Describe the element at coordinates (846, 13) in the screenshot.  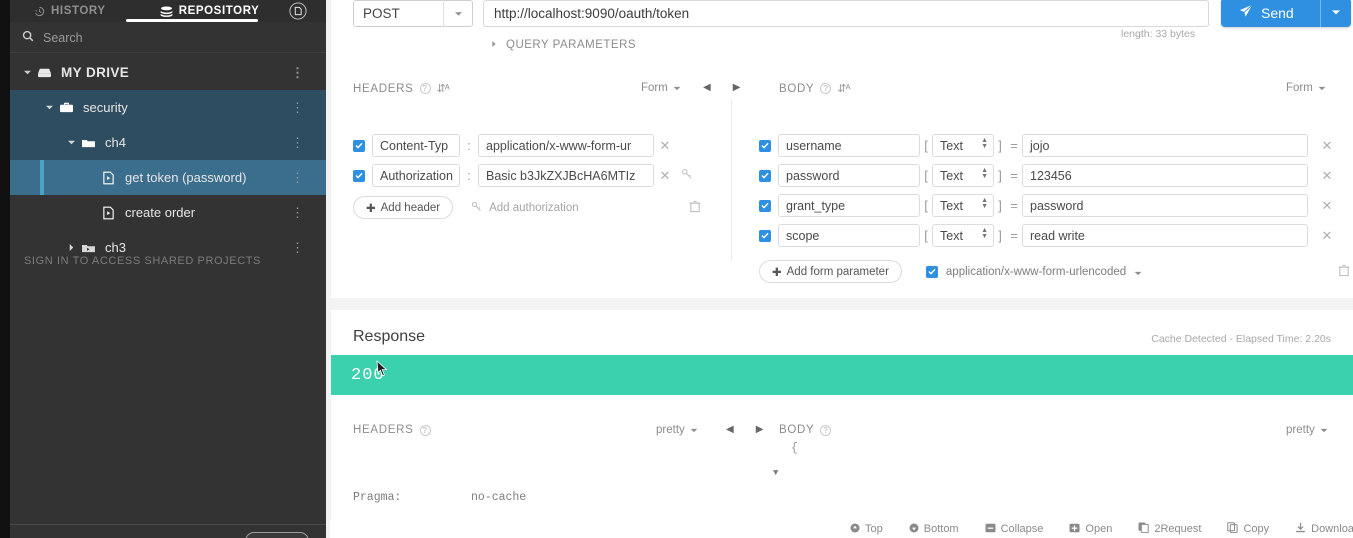
I see `url-input: http://localhost:9090/oauth/token` at that location.